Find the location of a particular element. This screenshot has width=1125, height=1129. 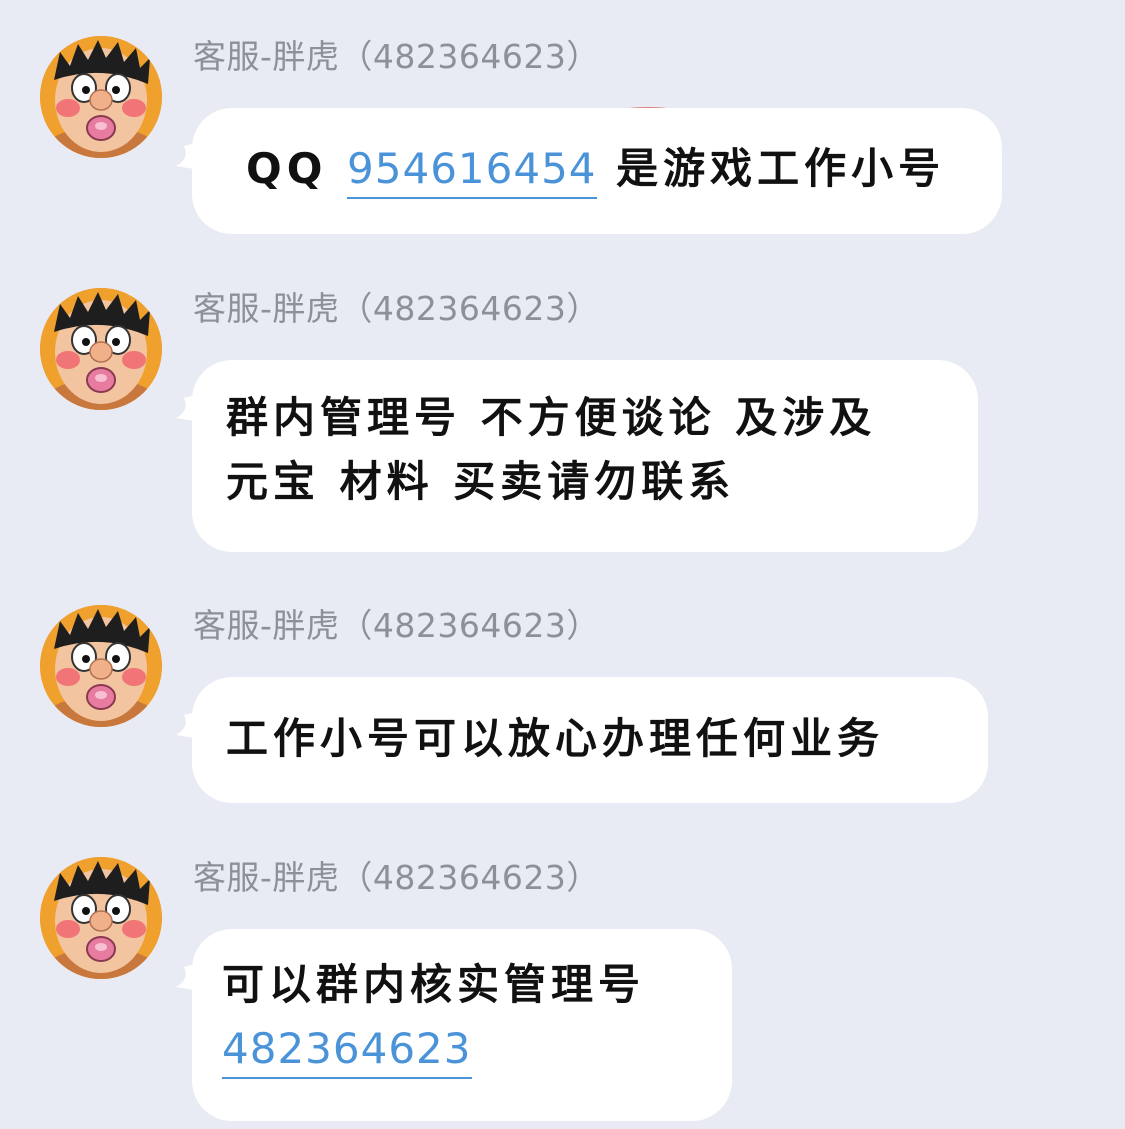

message-line: 482364623 is located at coordinates (462, 1049).